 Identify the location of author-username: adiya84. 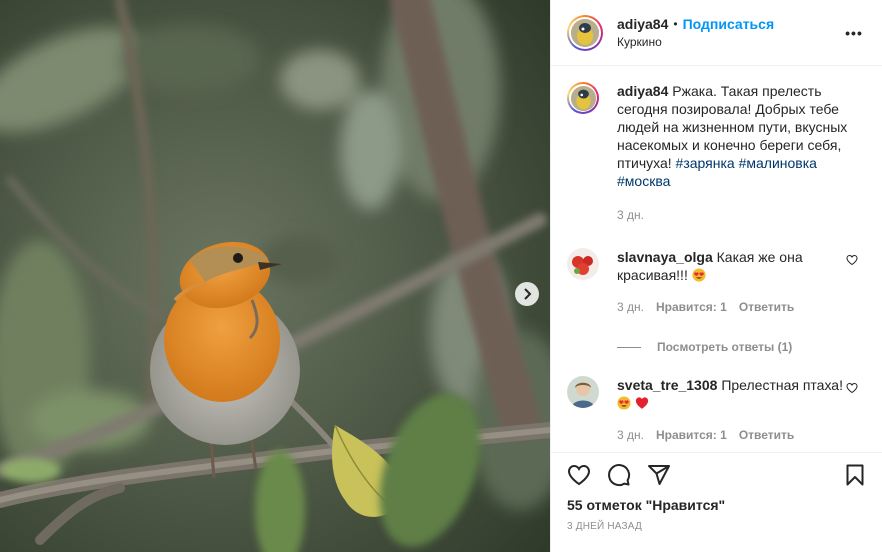
(642, 24).